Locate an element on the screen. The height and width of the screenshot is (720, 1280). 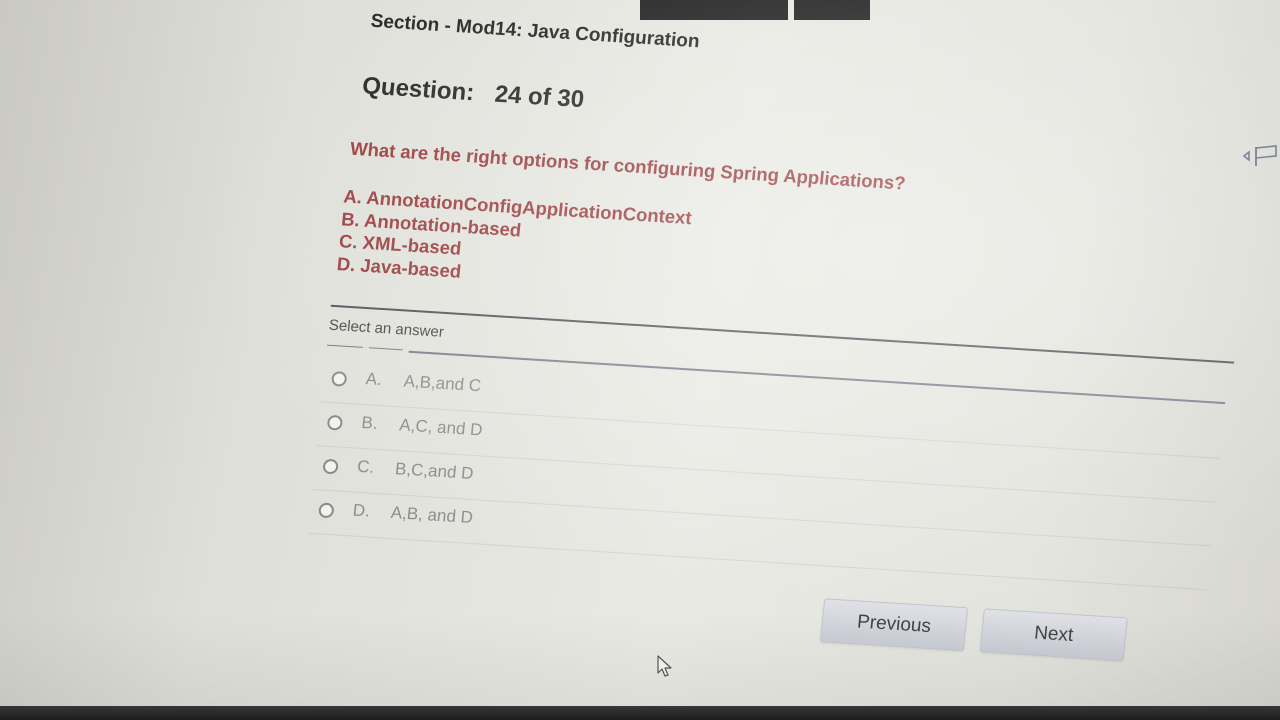
answer-text: A,B,and C is located at coordinates (442, 383).